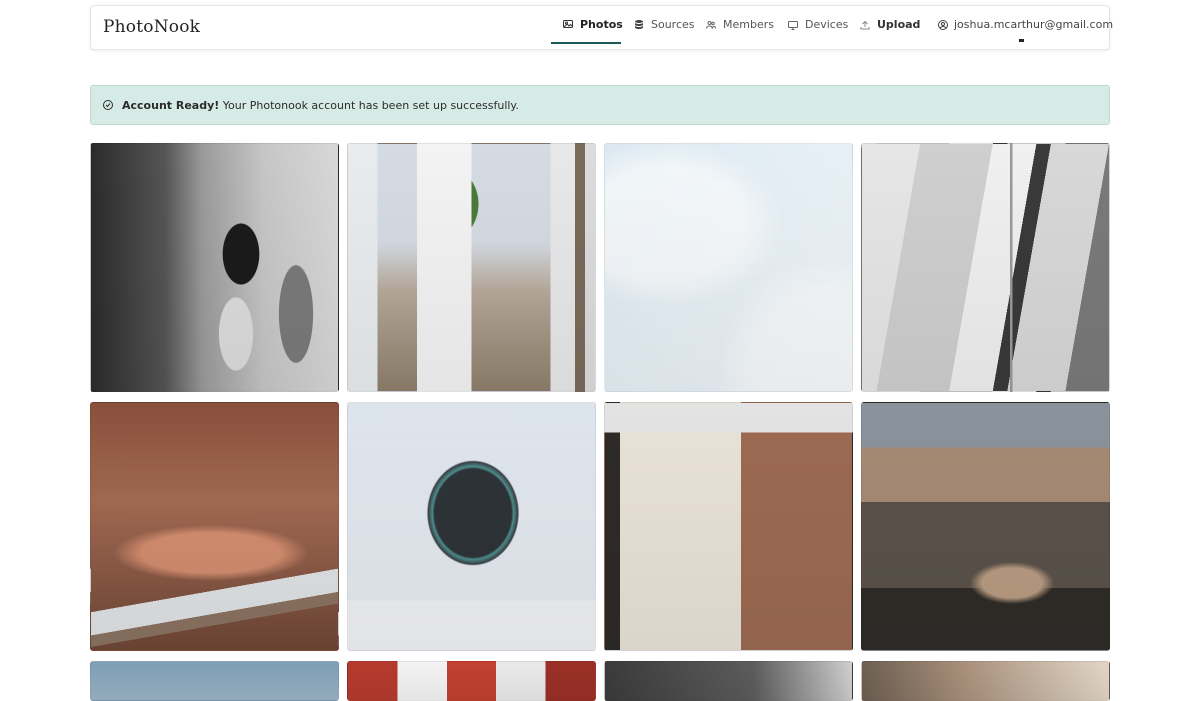  I want to click on users-icon, so click(711, 24).